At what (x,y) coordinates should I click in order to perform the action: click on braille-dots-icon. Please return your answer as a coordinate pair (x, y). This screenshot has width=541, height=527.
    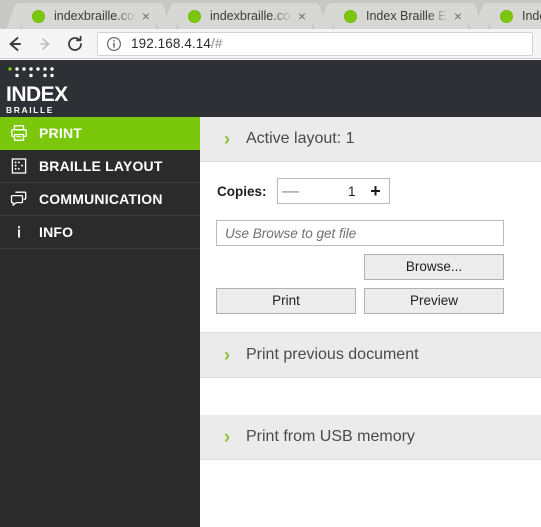
    Looking at the image, I should click on (31, 72).